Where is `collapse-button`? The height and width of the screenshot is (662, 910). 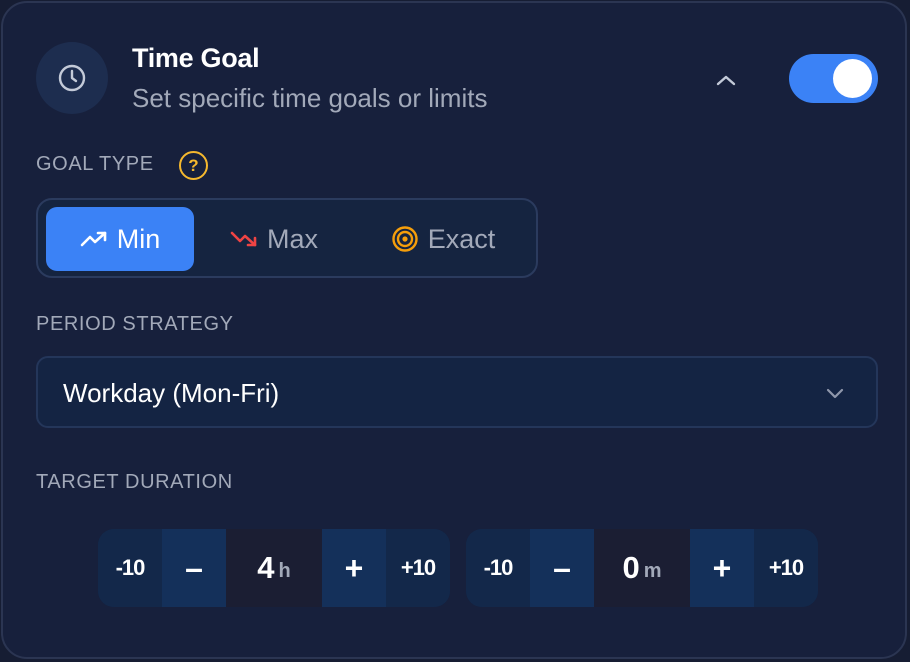
collapse-button is located at coordinates (726, 80).